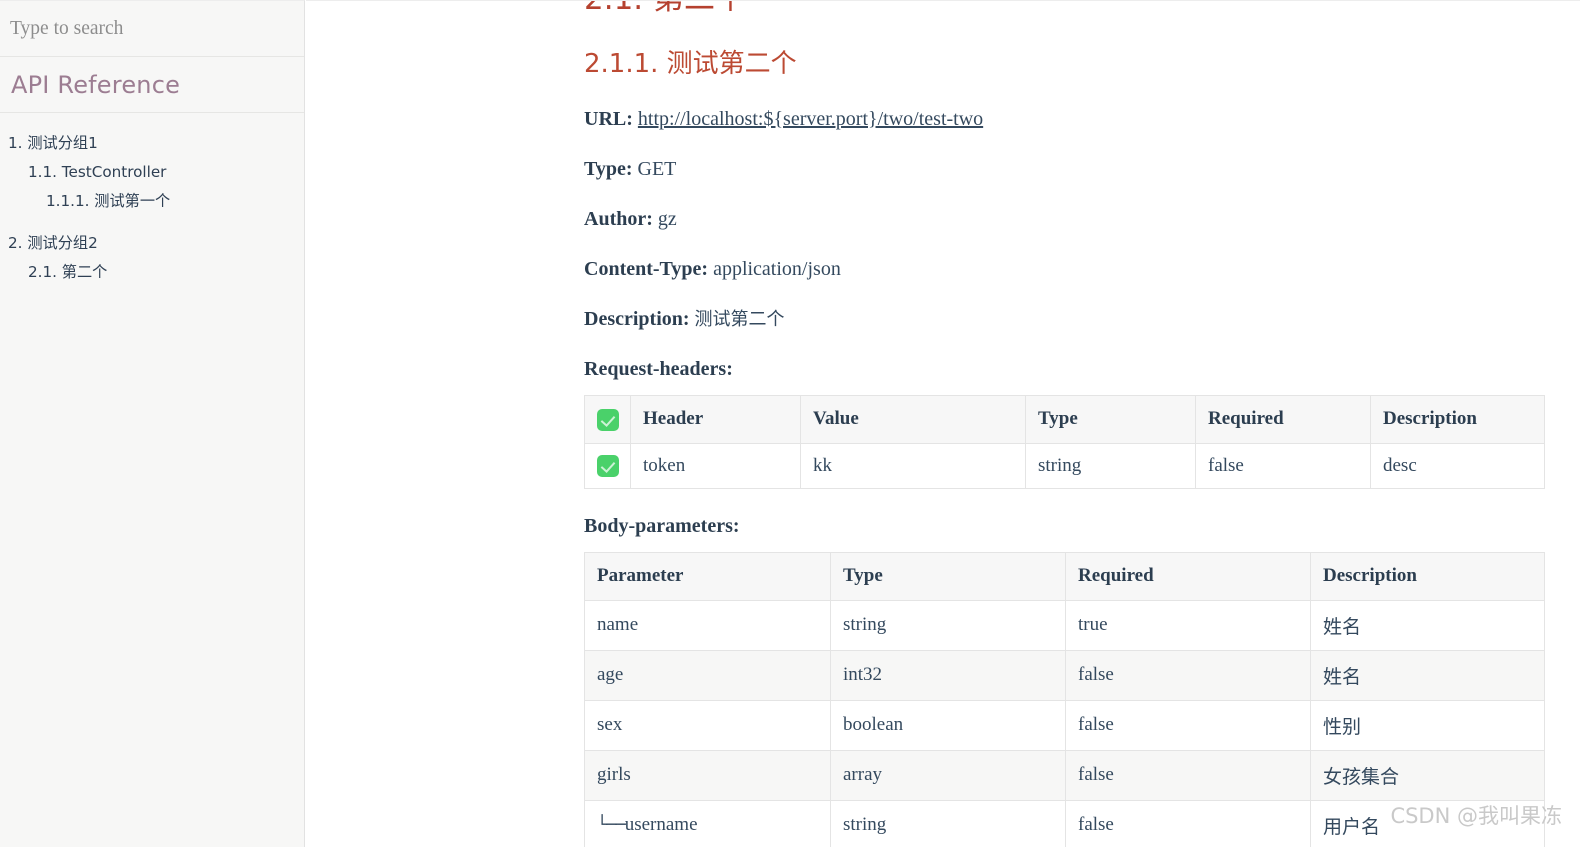 The image size is (1580, 847). What do you see at coordinates (610, 675) in the screenshot?
I see `parameter-name: age` at bounding box center [610, 675].